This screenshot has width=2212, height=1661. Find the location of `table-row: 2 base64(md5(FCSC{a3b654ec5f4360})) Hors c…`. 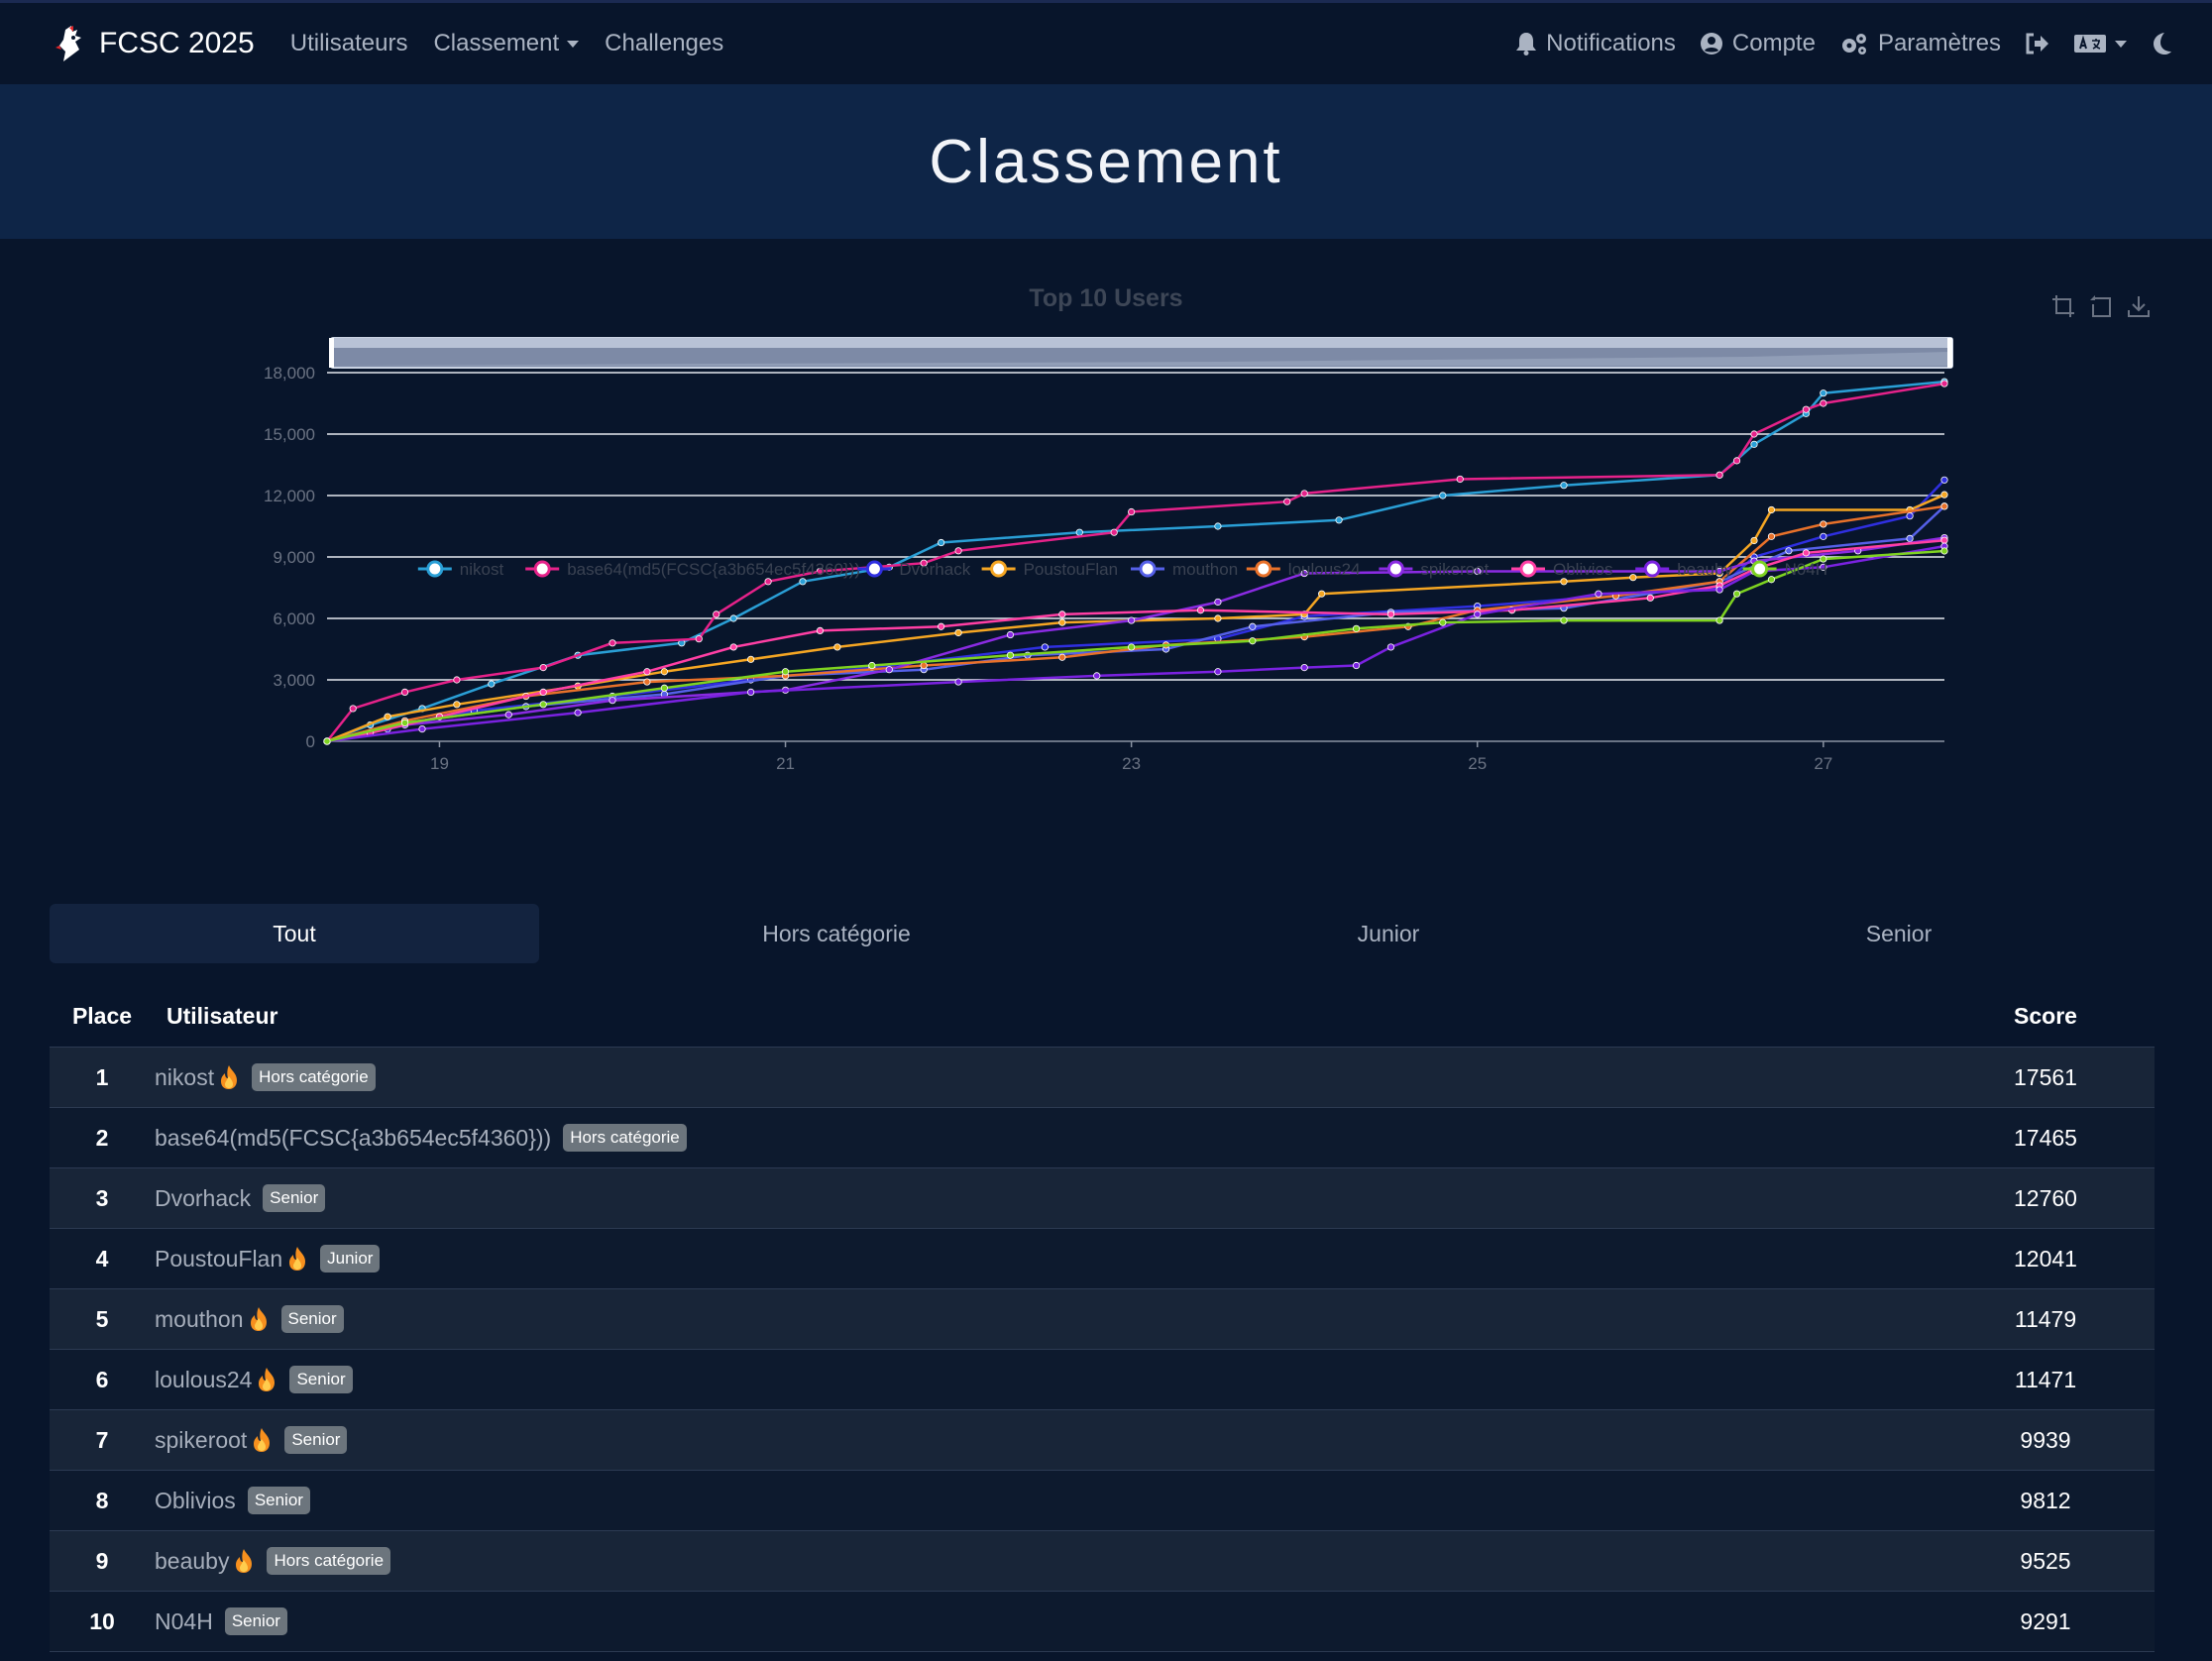

table-row: 2 base64(md5(FCSC{a3b654ec5f4360})) Hors c… is located at coordinates (1102, 1138).